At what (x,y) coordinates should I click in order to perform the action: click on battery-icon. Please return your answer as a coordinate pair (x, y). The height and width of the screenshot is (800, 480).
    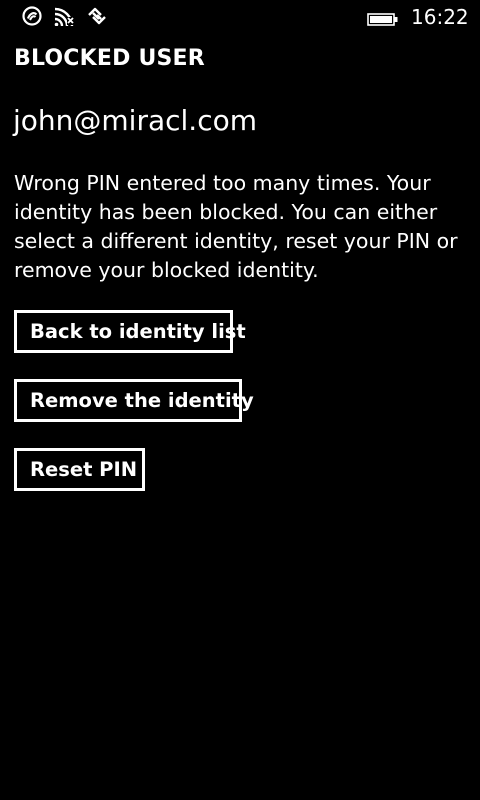
    Looking at the image, I should click on (383, 18).